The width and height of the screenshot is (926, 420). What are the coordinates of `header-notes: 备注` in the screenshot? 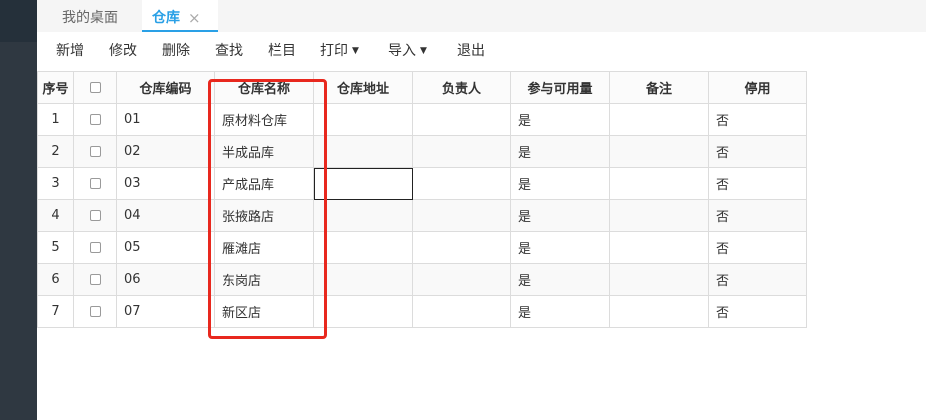 It's located at (659, 87).